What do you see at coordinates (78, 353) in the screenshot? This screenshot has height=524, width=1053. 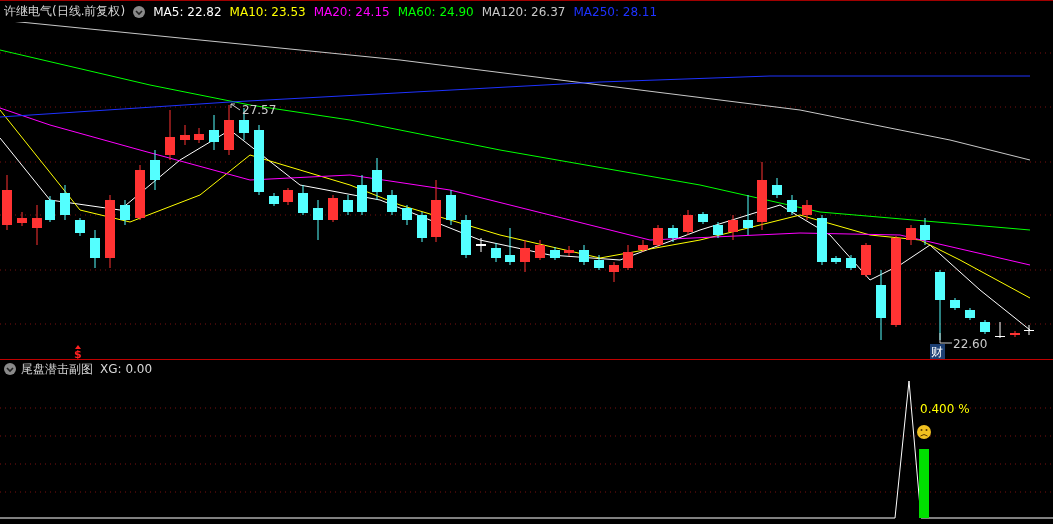 I see `signal-marker: $` at bounding box center [78, 353].